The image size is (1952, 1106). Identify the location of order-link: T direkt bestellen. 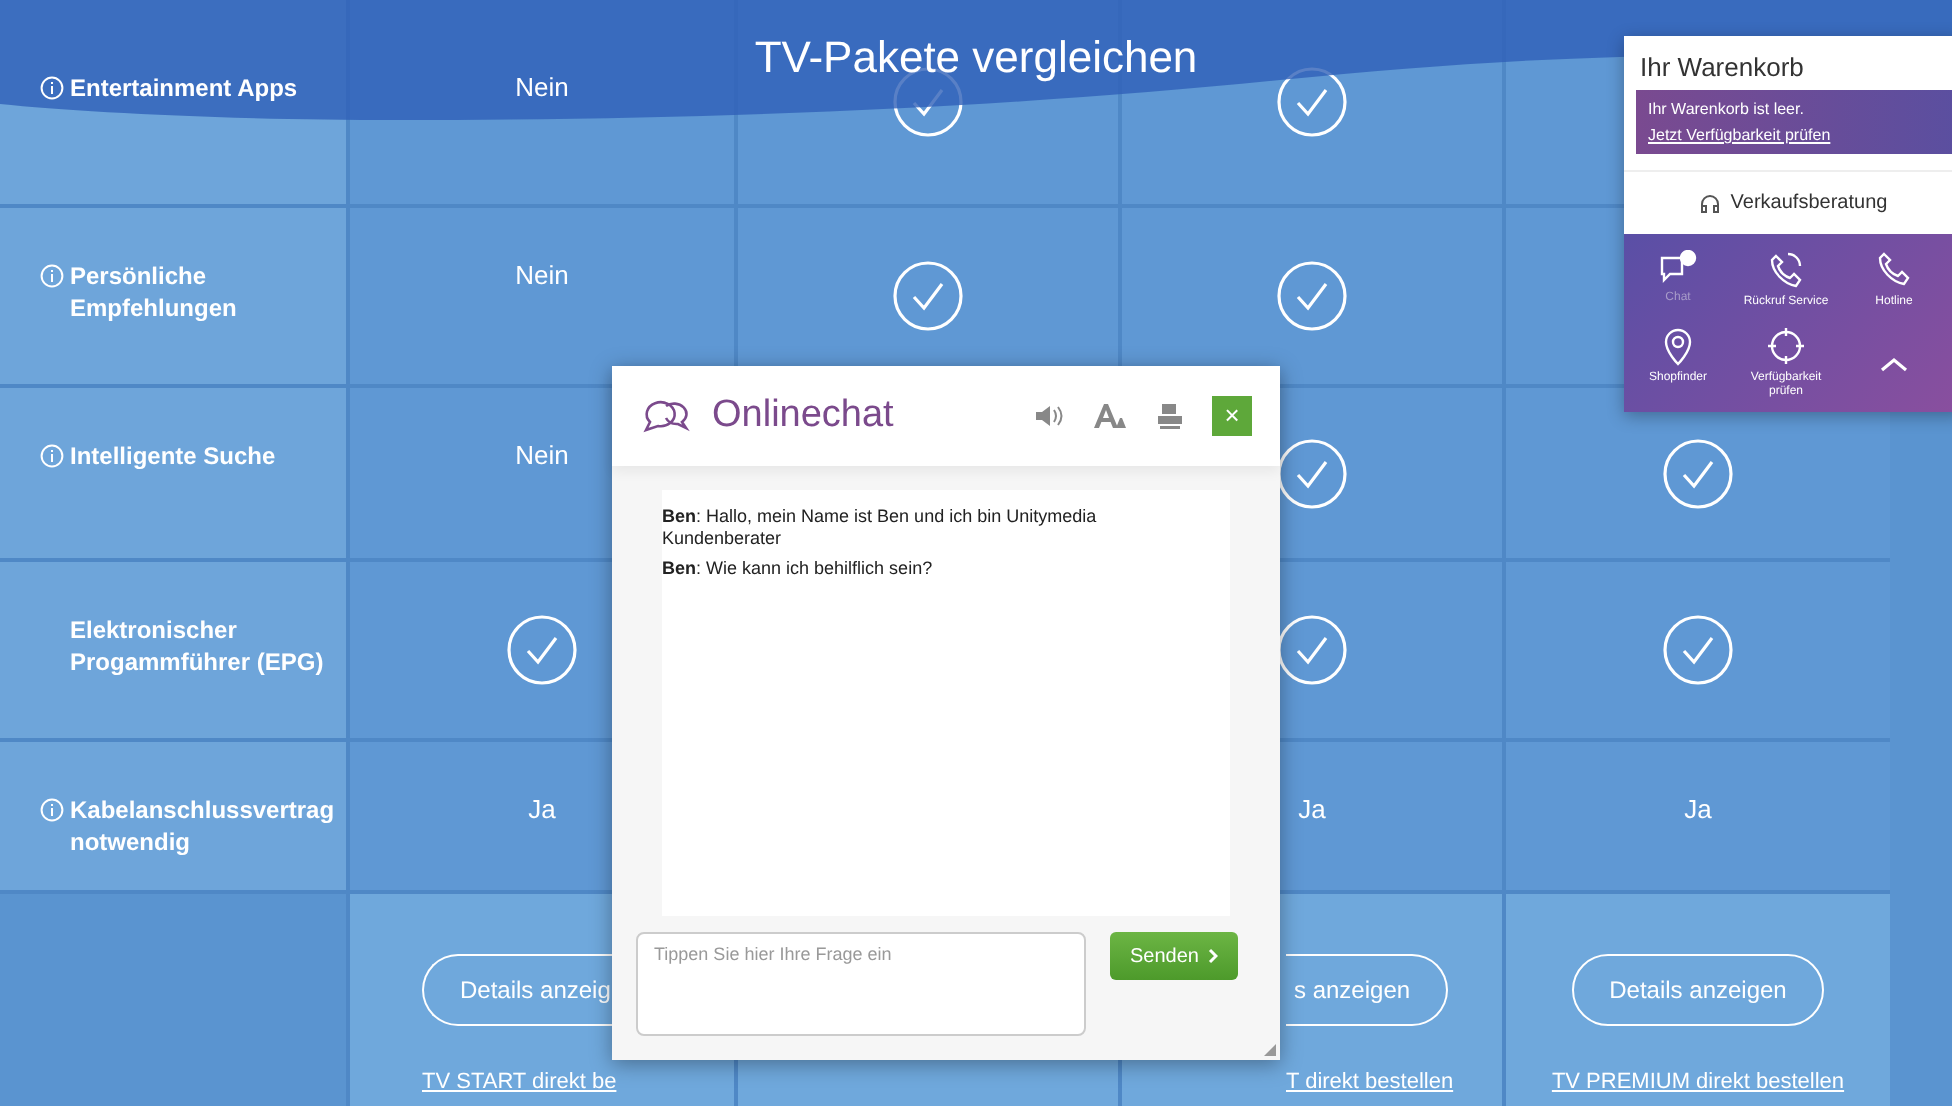
(1370, 1081).